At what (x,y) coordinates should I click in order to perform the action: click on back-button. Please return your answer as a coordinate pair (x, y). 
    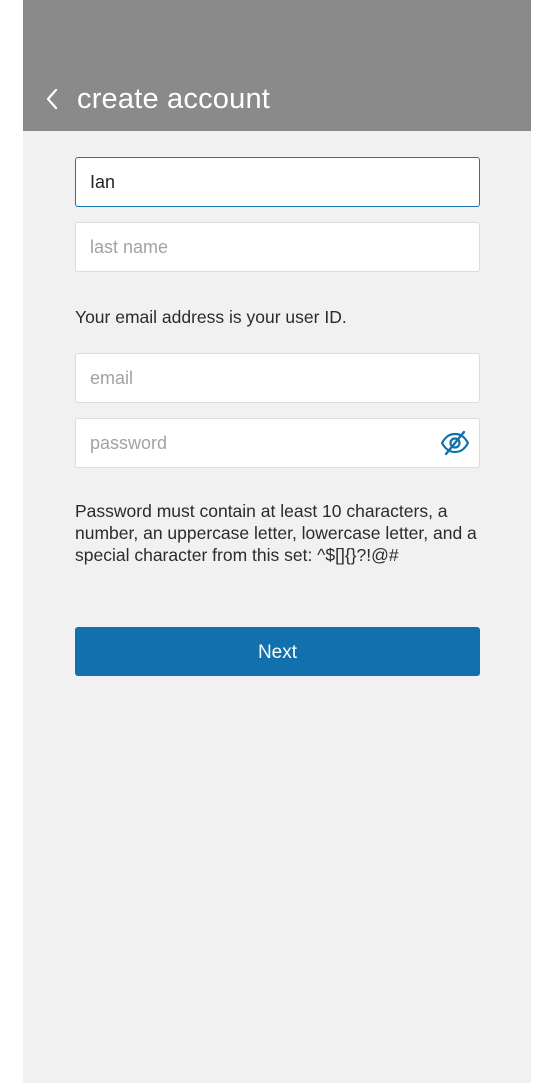
    Looking at the image, I should click on (52, 99).